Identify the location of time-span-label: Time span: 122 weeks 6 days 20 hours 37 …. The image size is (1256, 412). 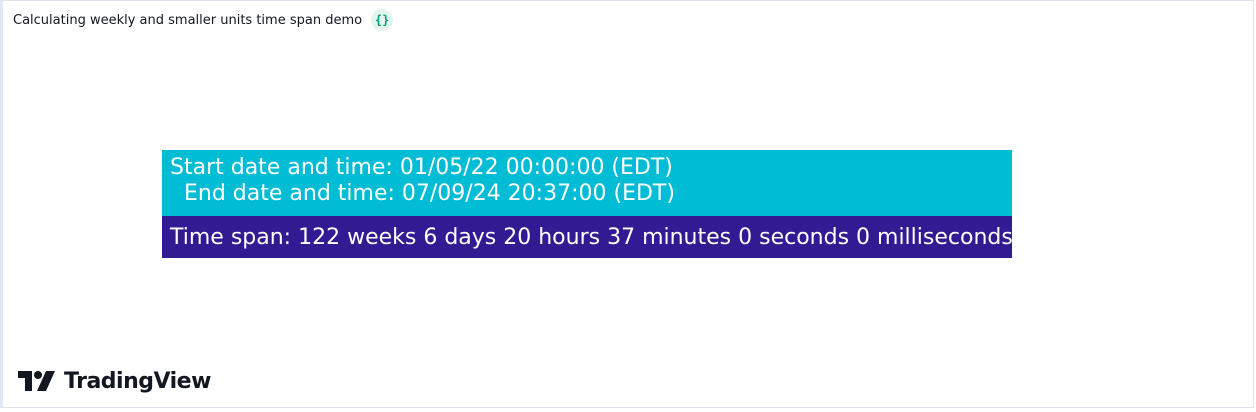
(591, 237).